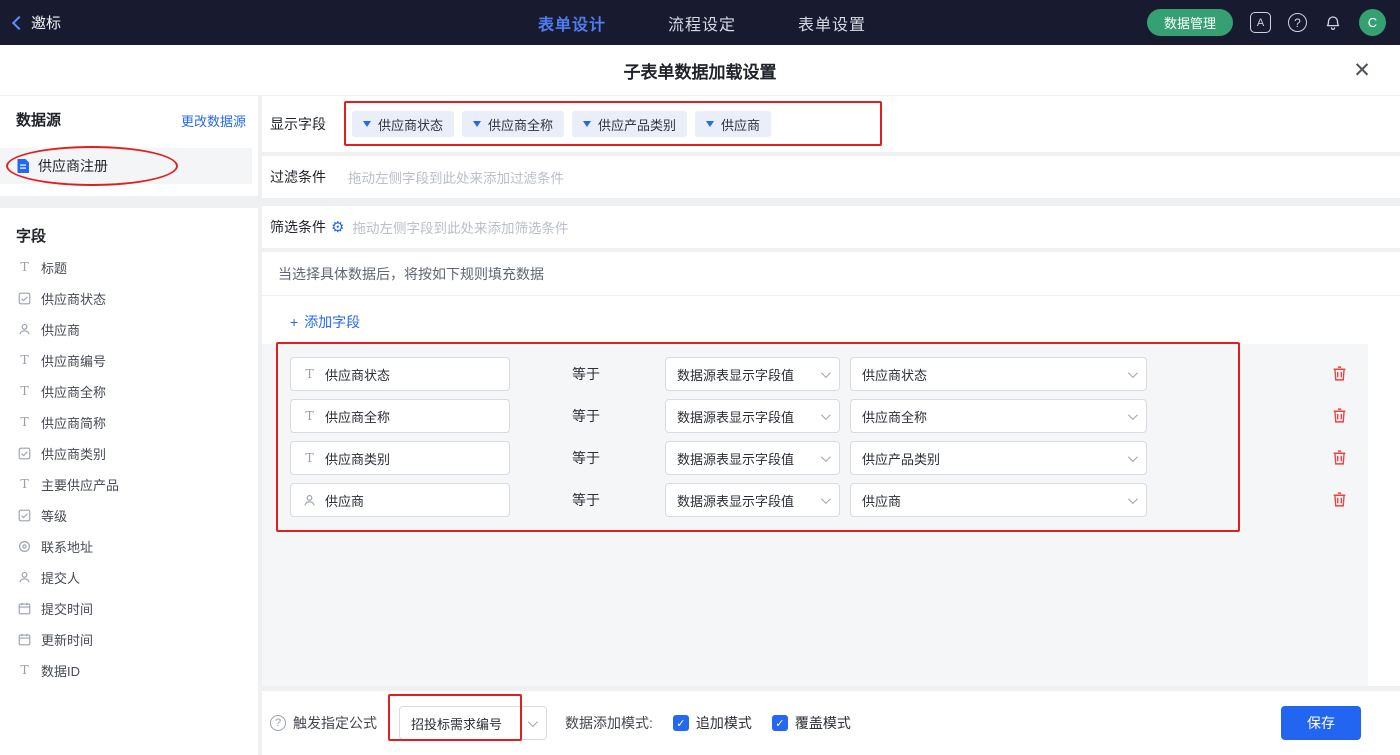  Describe the element at coordinates (895, 375) in the screenshot. I see `dropdown-value: 供应商状态` at that location.